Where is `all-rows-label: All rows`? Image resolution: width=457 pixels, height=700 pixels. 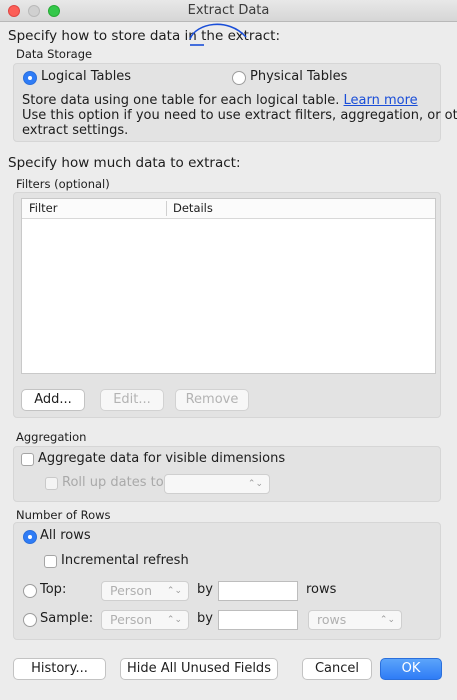
all-rows-label: All rows is located at coordinates (65, 535).